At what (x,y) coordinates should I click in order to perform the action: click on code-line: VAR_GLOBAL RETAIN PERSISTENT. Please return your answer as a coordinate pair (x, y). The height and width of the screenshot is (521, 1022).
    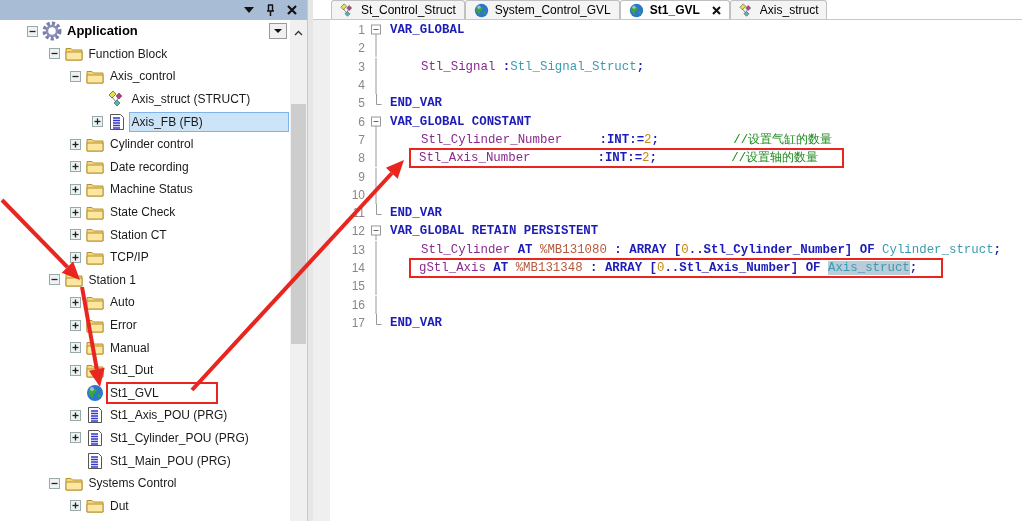
    Looking at the image, I should click on (494, 232).